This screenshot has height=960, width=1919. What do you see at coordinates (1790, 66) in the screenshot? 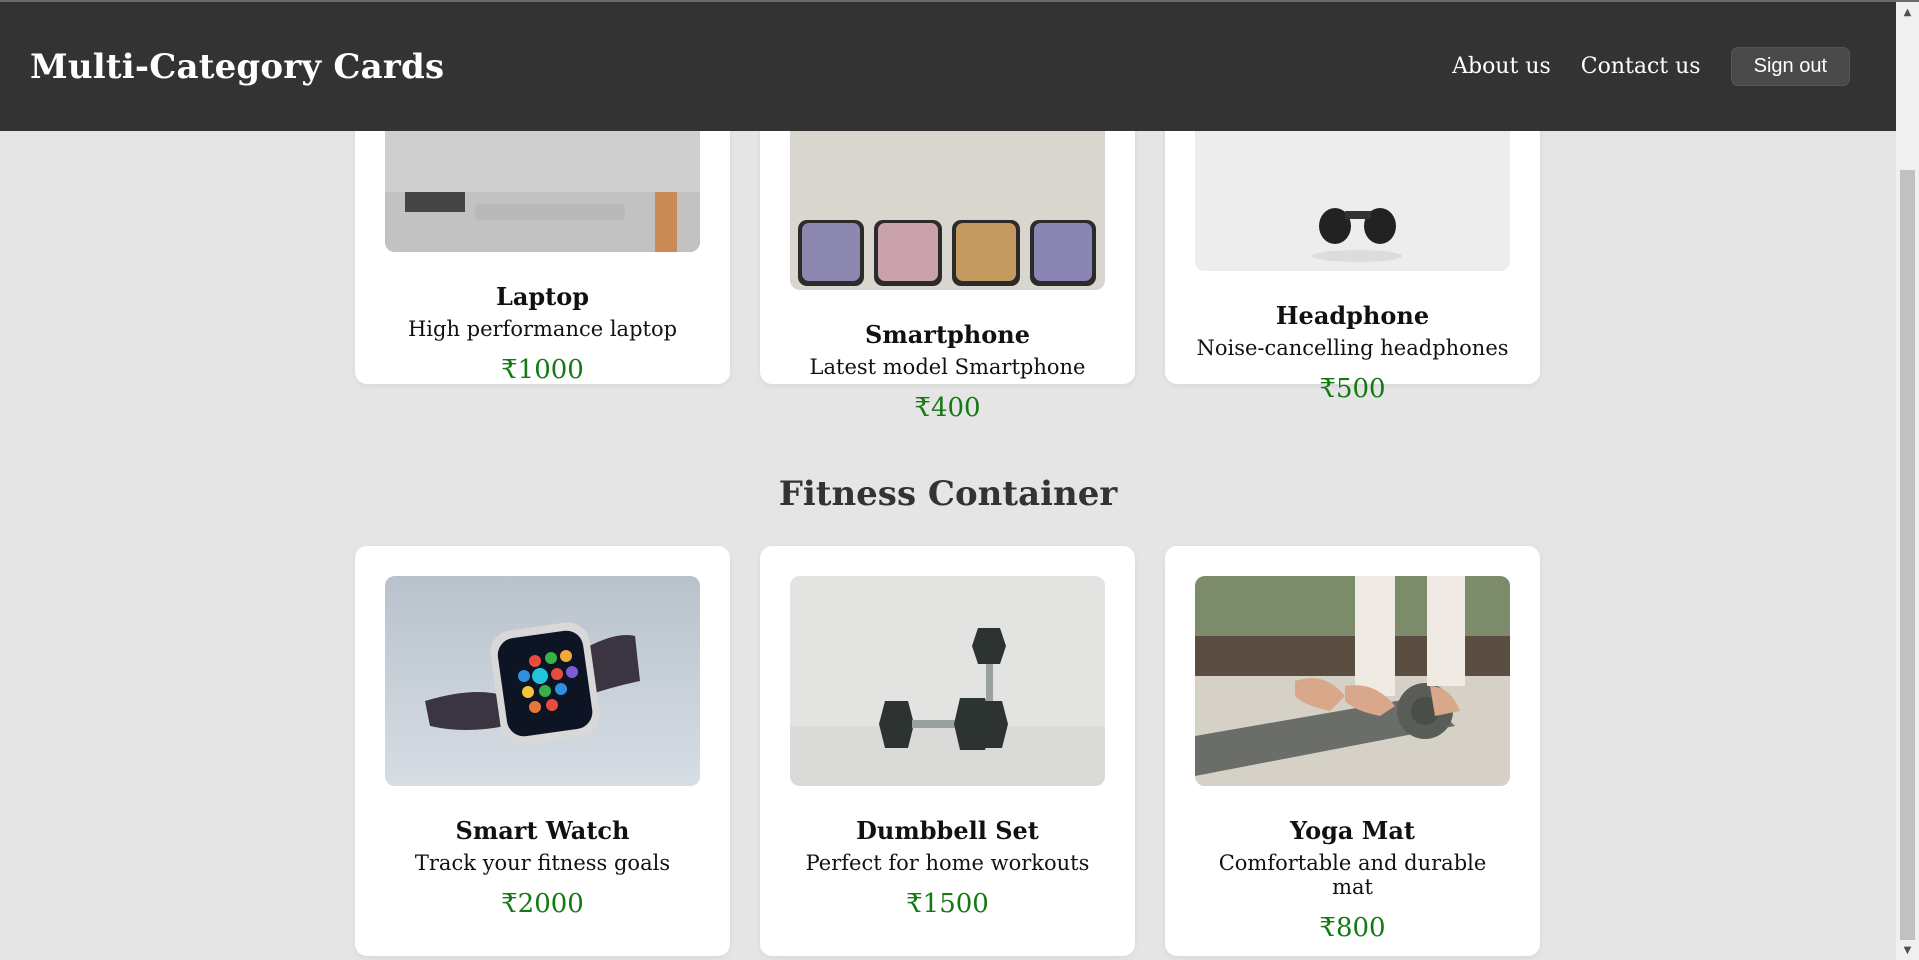
I see `sign-out-button: Sign out` at bounding box center [1790, 66].